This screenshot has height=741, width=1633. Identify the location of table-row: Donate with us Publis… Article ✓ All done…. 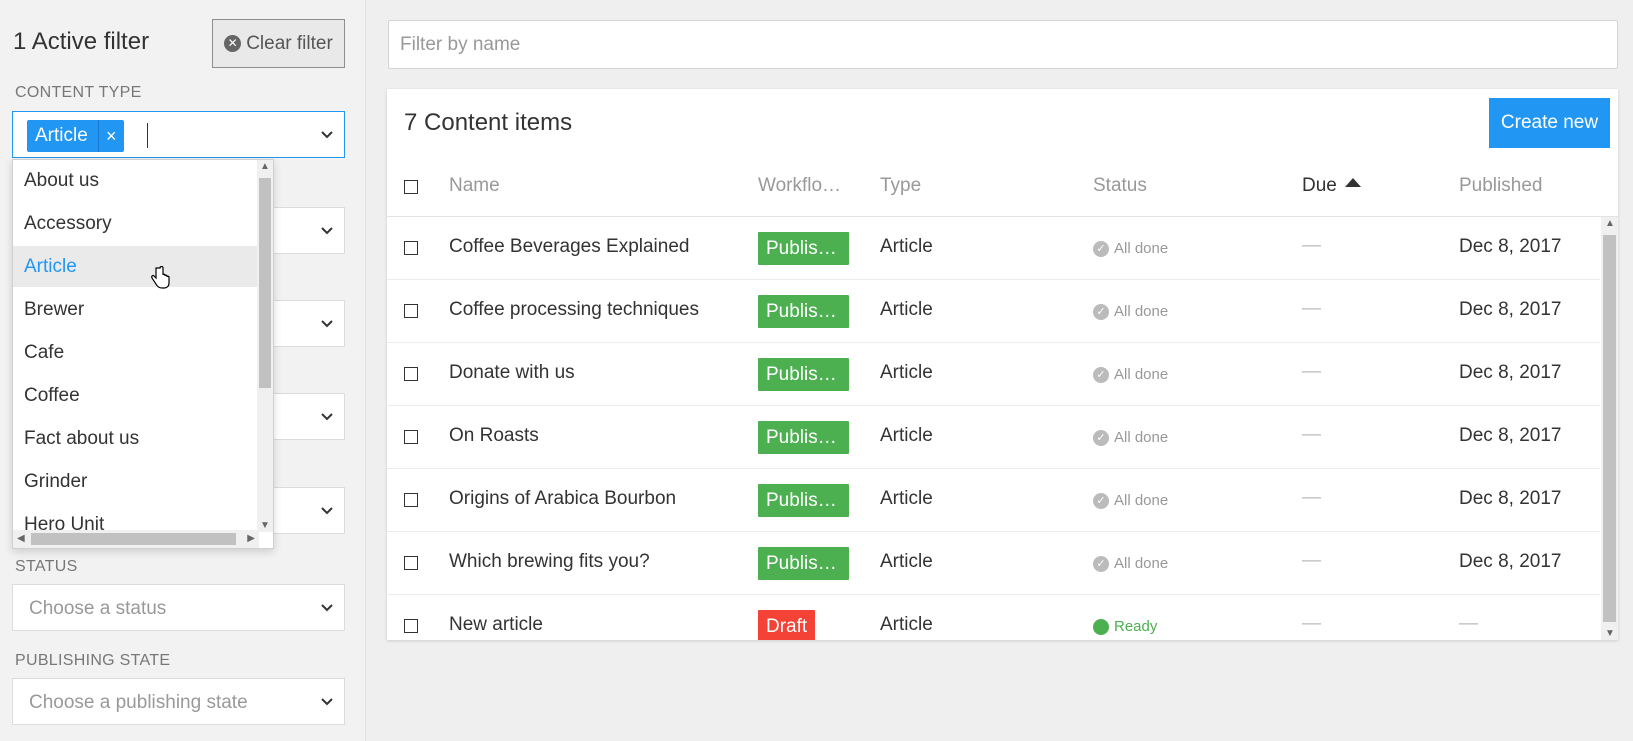
(993, 374).